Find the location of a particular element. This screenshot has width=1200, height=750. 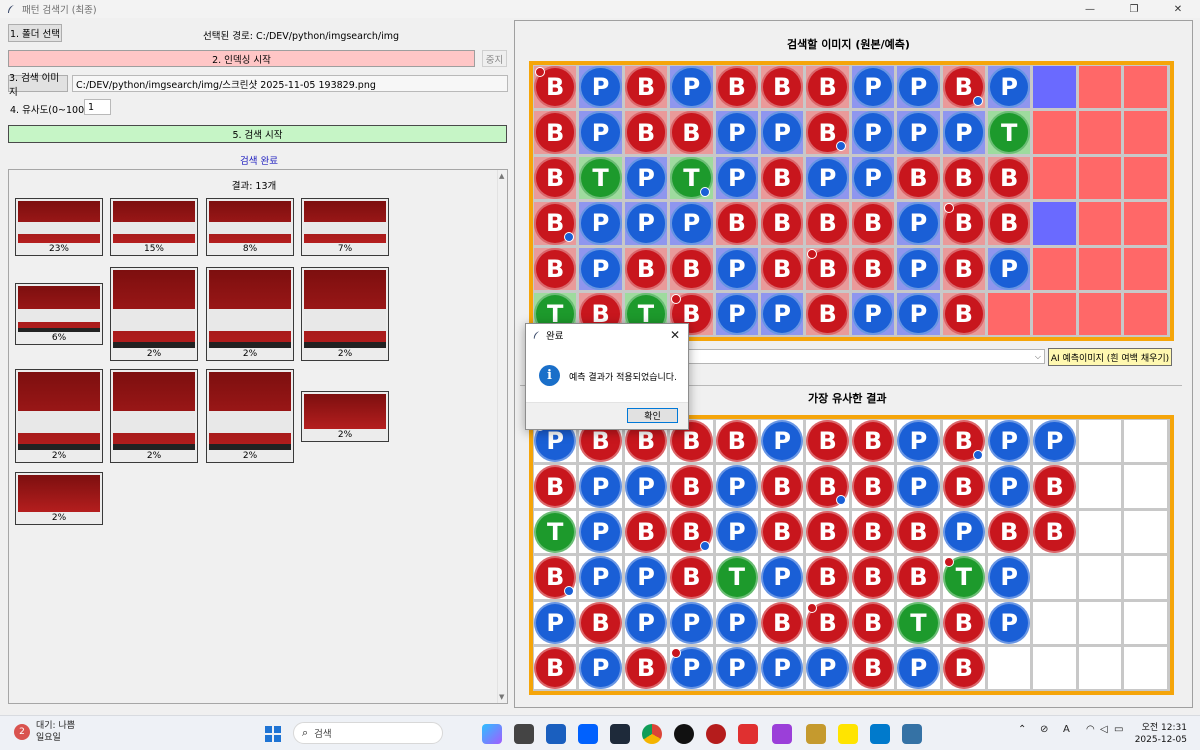

minimize-button: — is located at coordinates (1090, 9).